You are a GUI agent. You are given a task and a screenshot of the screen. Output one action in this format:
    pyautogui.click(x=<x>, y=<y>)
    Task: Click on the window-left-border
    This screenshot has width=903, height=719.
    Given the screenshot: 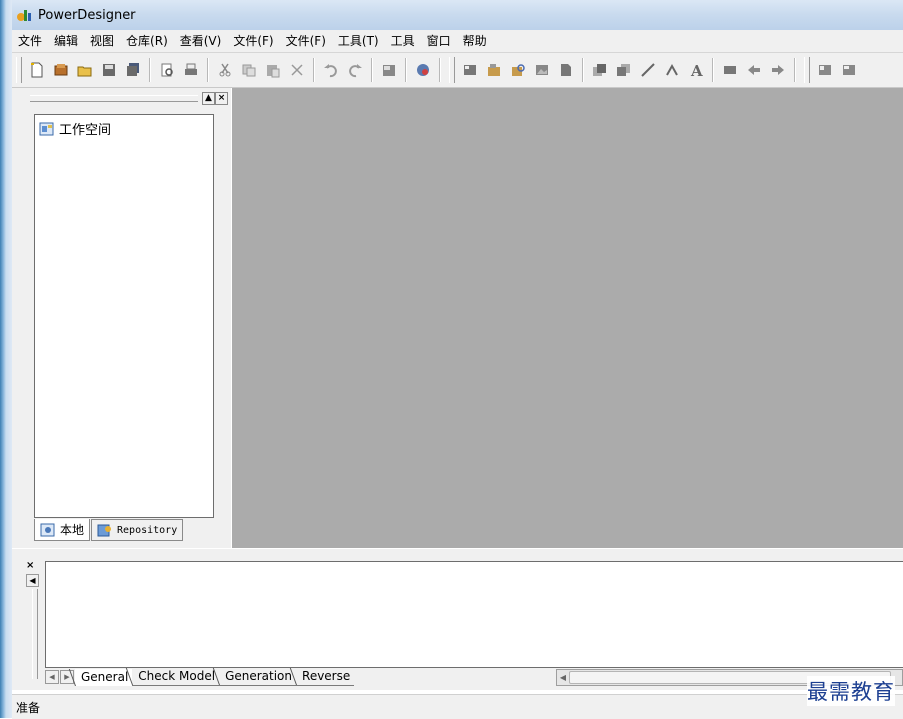 What is the action you would take?
    pyautogui.click(x=6, y=359)
    